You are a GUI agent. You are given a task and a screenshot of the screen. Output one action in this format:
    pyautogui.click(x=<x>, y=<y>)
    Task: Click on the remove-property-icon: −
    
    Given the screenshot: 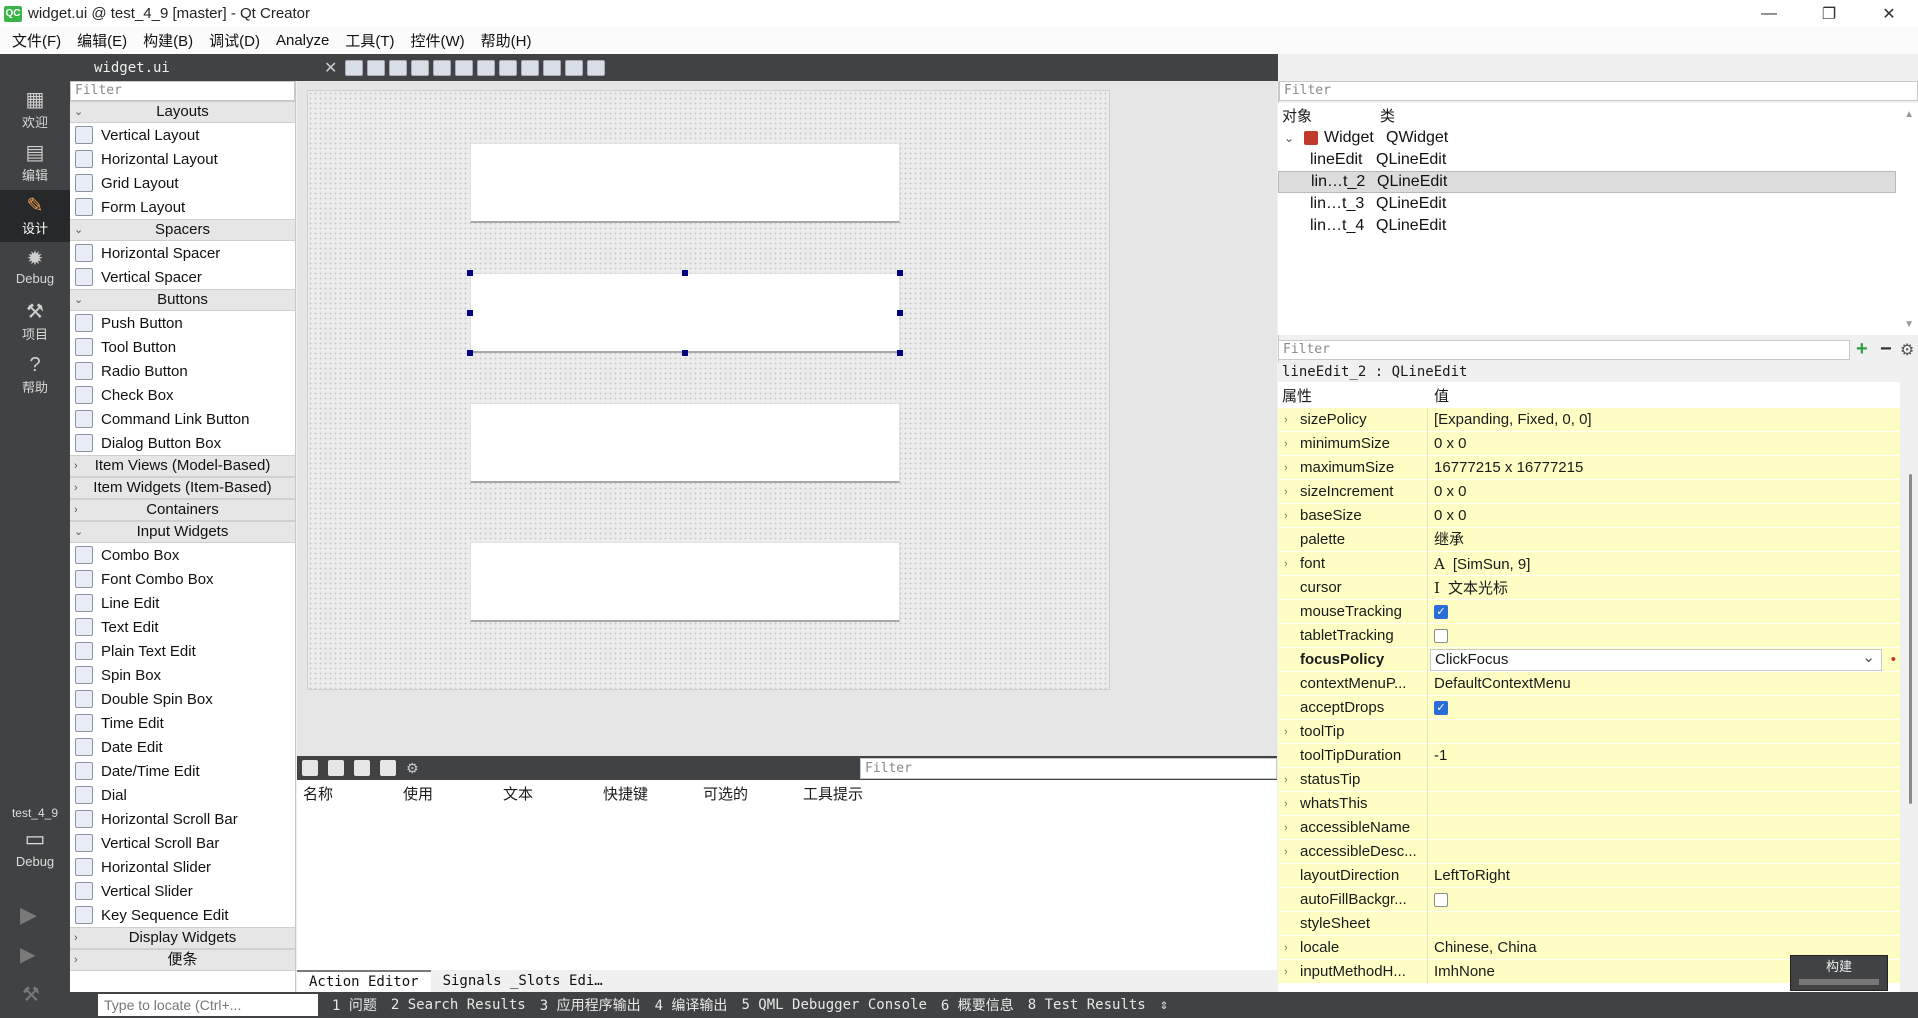 What is the action you would take?
    pyautogui.click(x=1886, y=349)
    